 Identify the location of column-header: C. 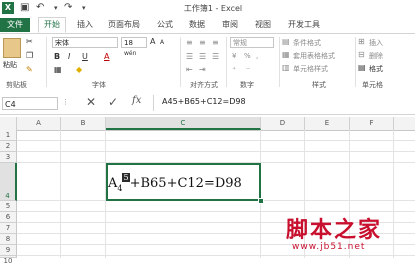
(183, 123).